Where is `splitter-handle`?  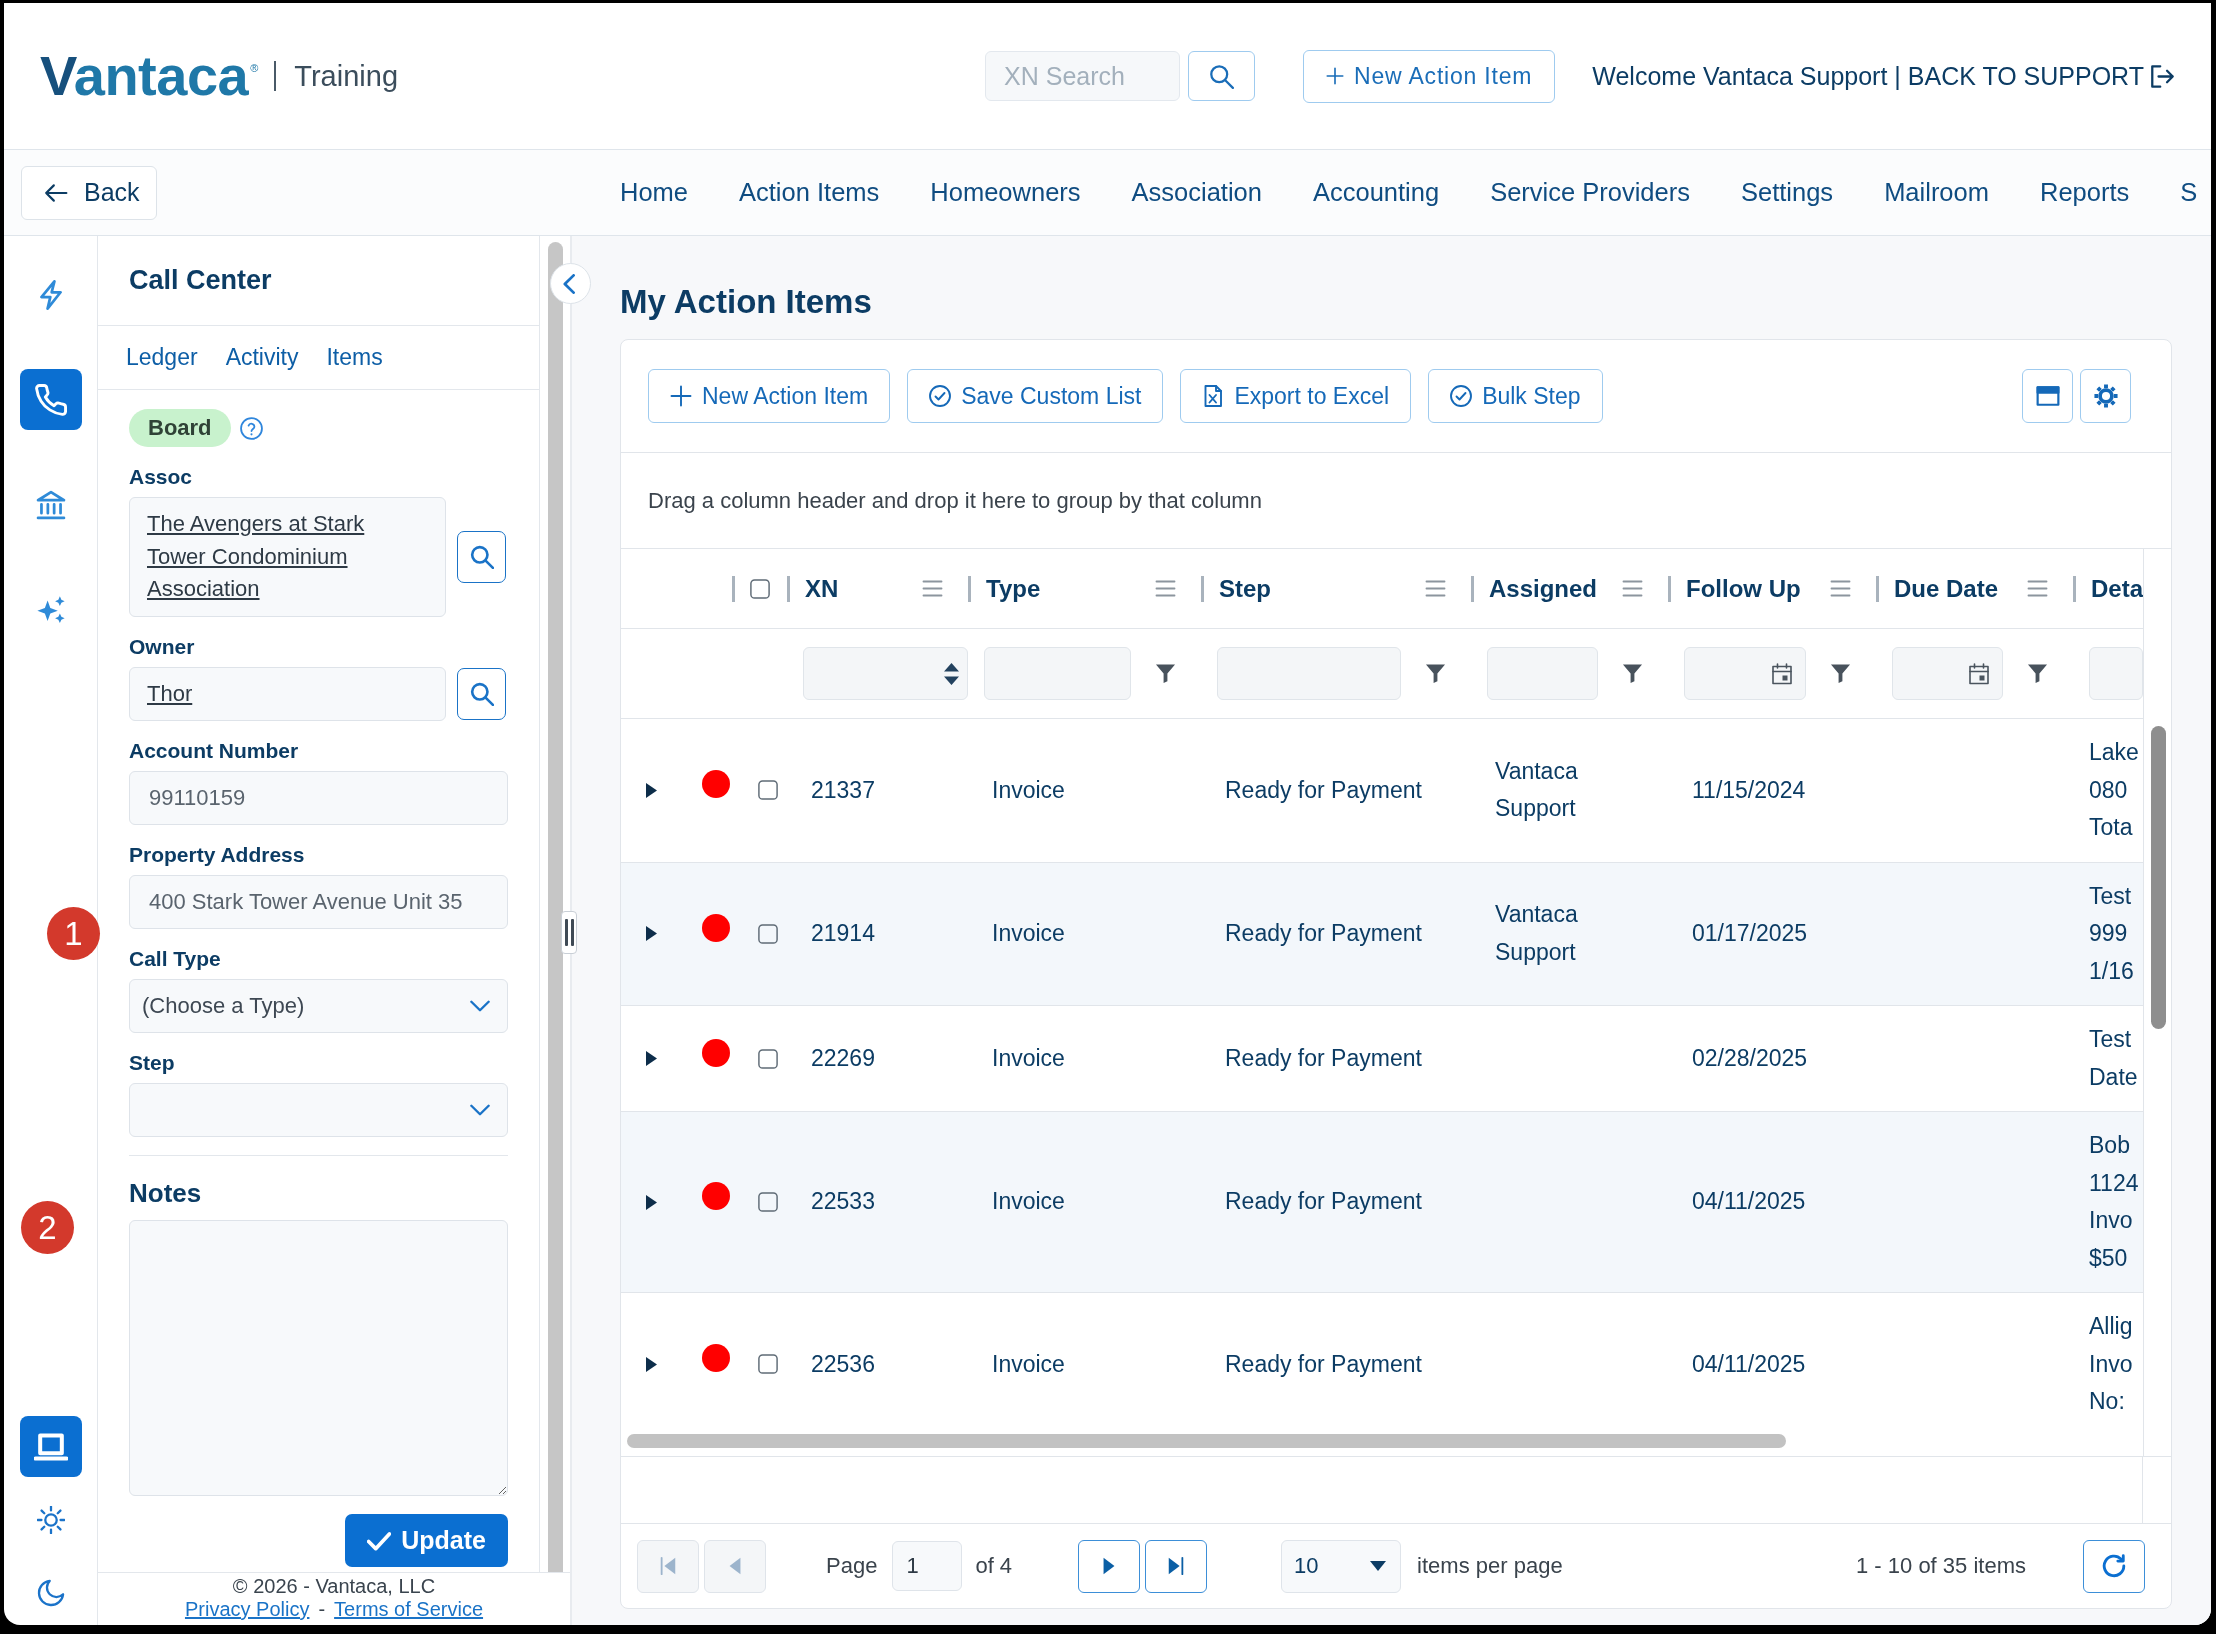 splitter-handle is located at coordinates (569, 932).